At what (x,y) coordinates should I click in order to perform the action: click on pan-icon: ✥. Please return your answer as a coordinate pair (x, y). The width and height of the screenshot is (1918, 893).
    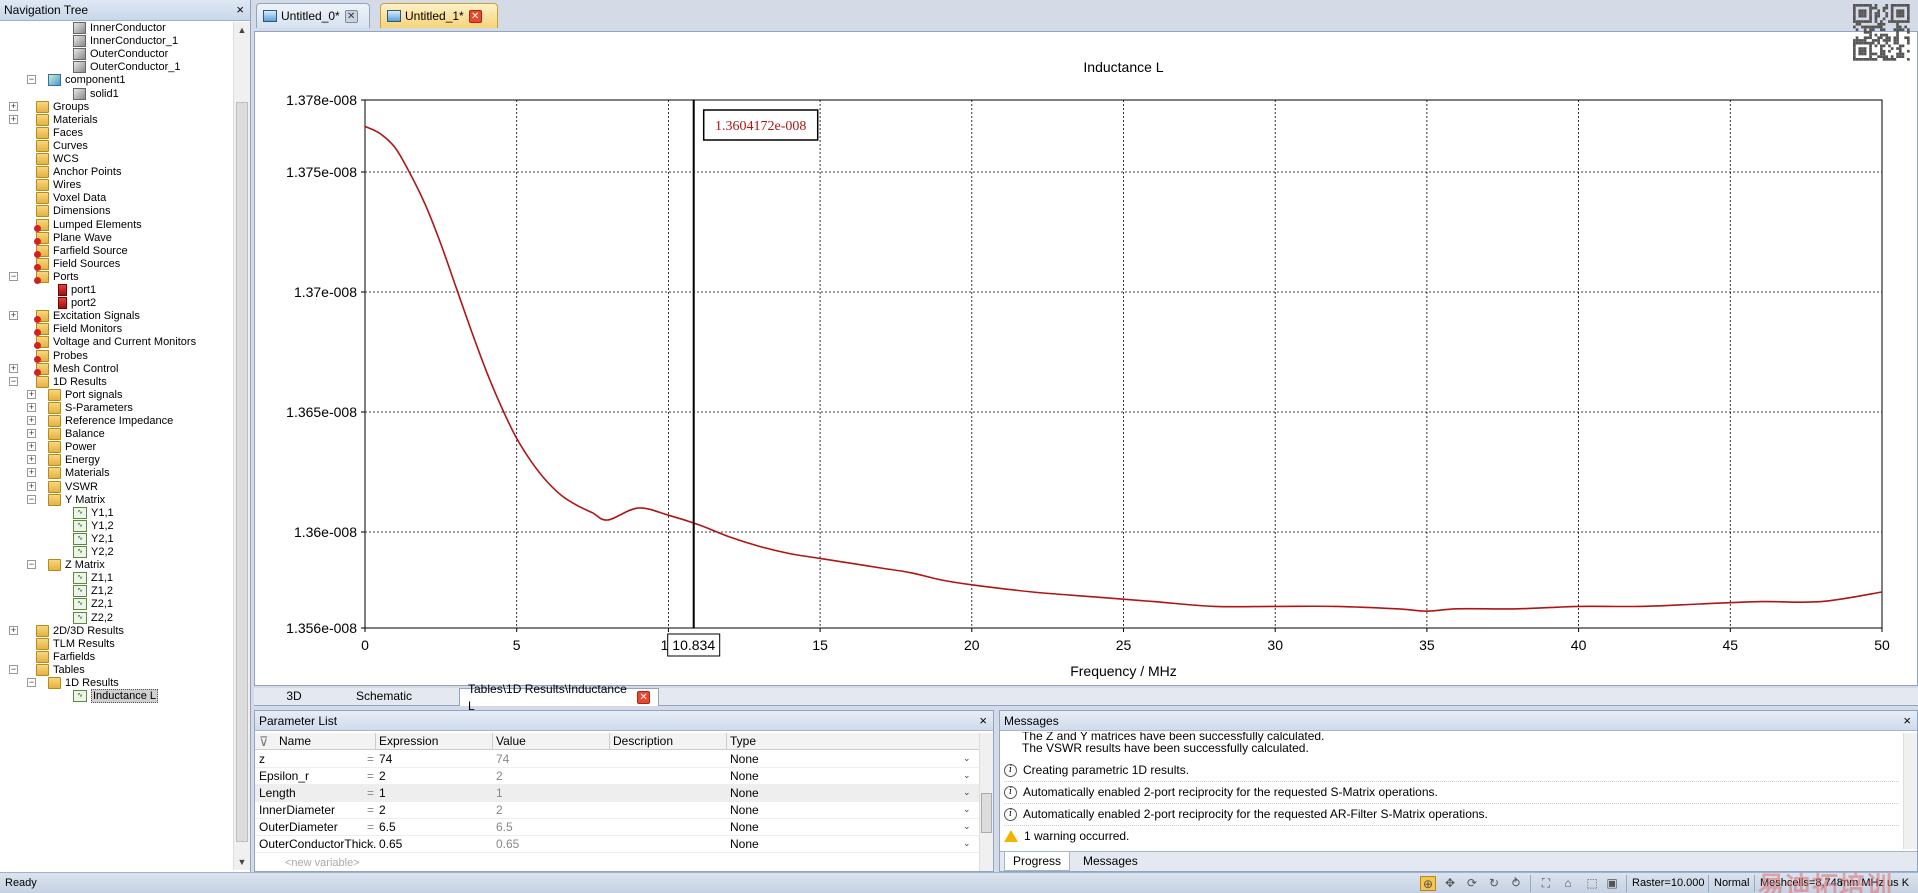
    Looking at the image, I should click on (1450, 883).